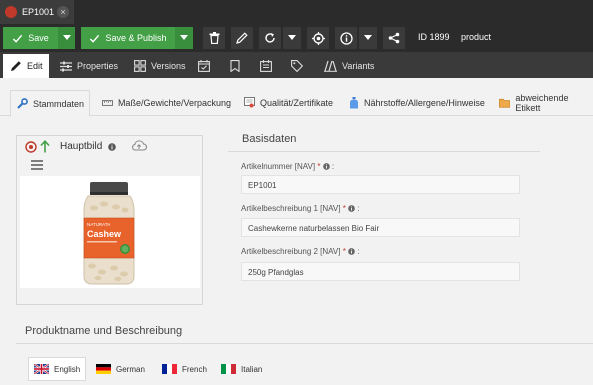 The width and height of the screenshot is (593, 385). What do you see at coordinates (194, 369) in the screenshot?
I see `tab-language-french-label: French` at bounding box center [194, 369].